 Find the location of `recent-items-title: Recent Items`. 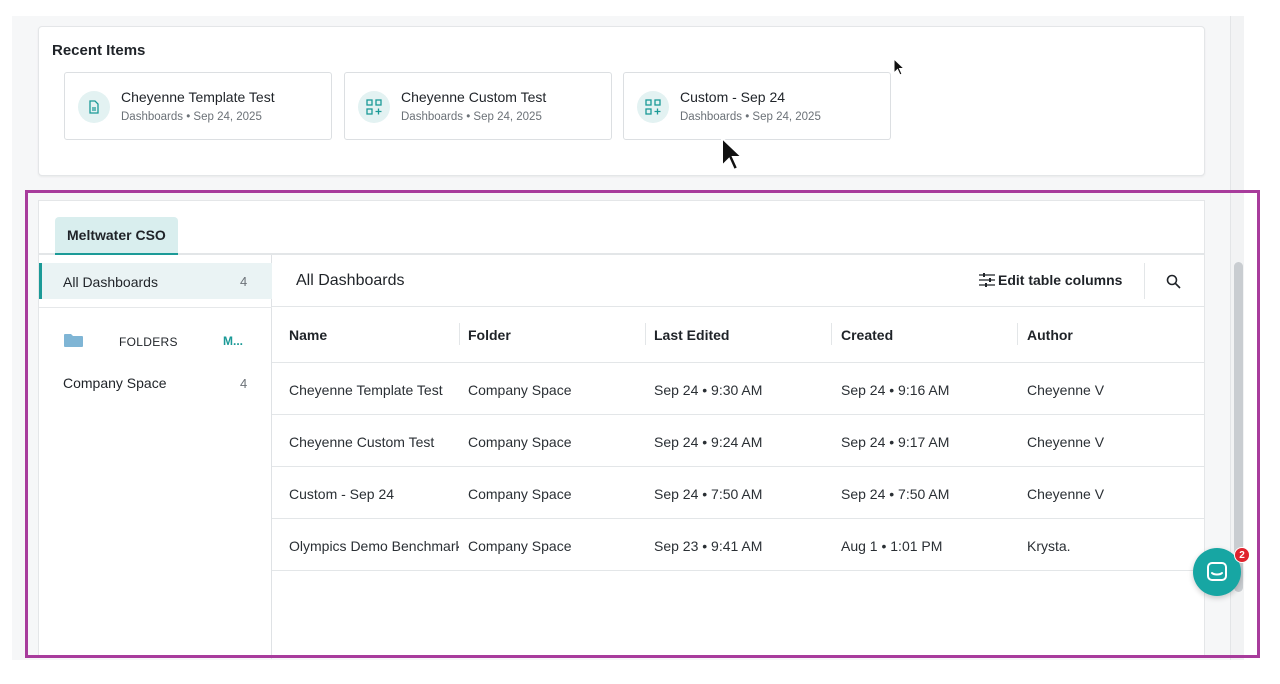

recent-items-title: Recent Items is located at coordinates (99, 50).